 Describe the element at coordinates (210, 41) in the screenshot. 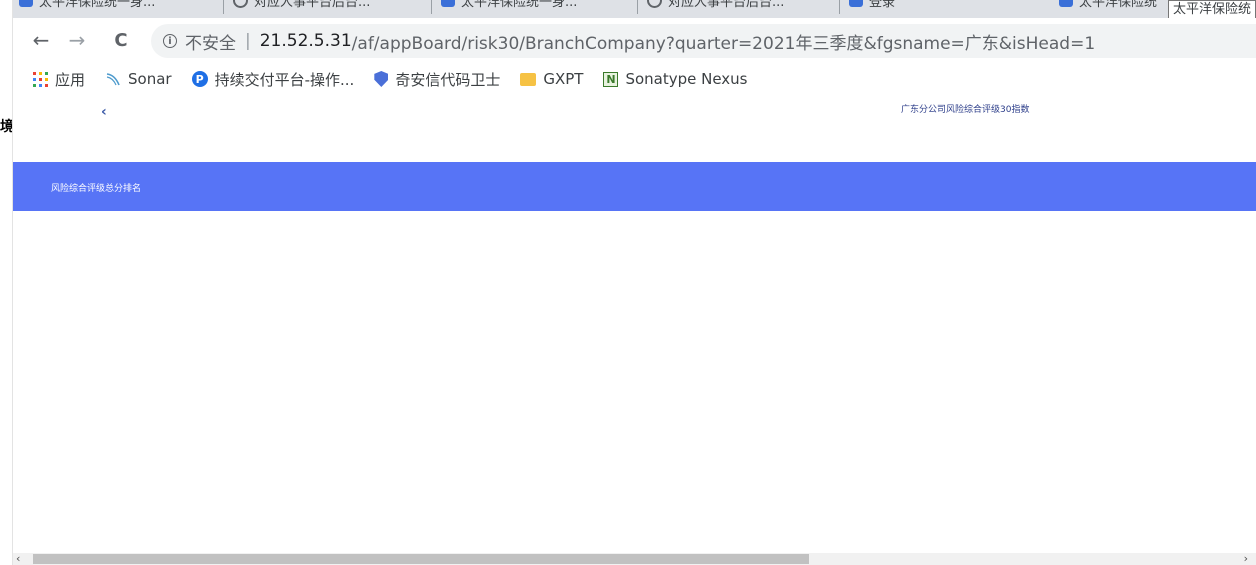

I see `insecure-label: 不安全` at that location.